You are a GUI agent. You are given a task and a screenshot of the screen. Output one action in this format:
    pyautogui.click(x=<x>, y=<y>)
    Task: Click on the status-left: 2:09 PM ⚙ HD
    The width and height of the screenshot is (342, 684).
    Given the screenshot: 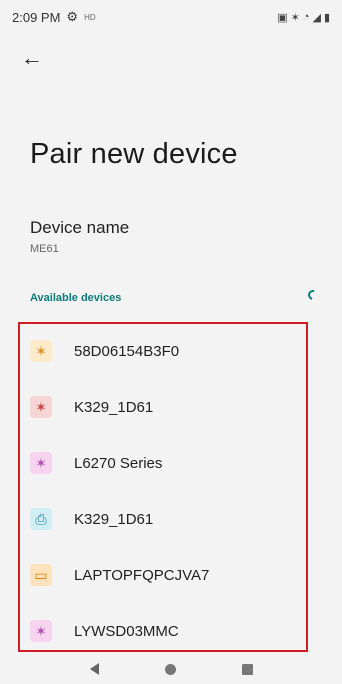 What is the action you would take?
    pyautogui.click(x=54, y=17)
    